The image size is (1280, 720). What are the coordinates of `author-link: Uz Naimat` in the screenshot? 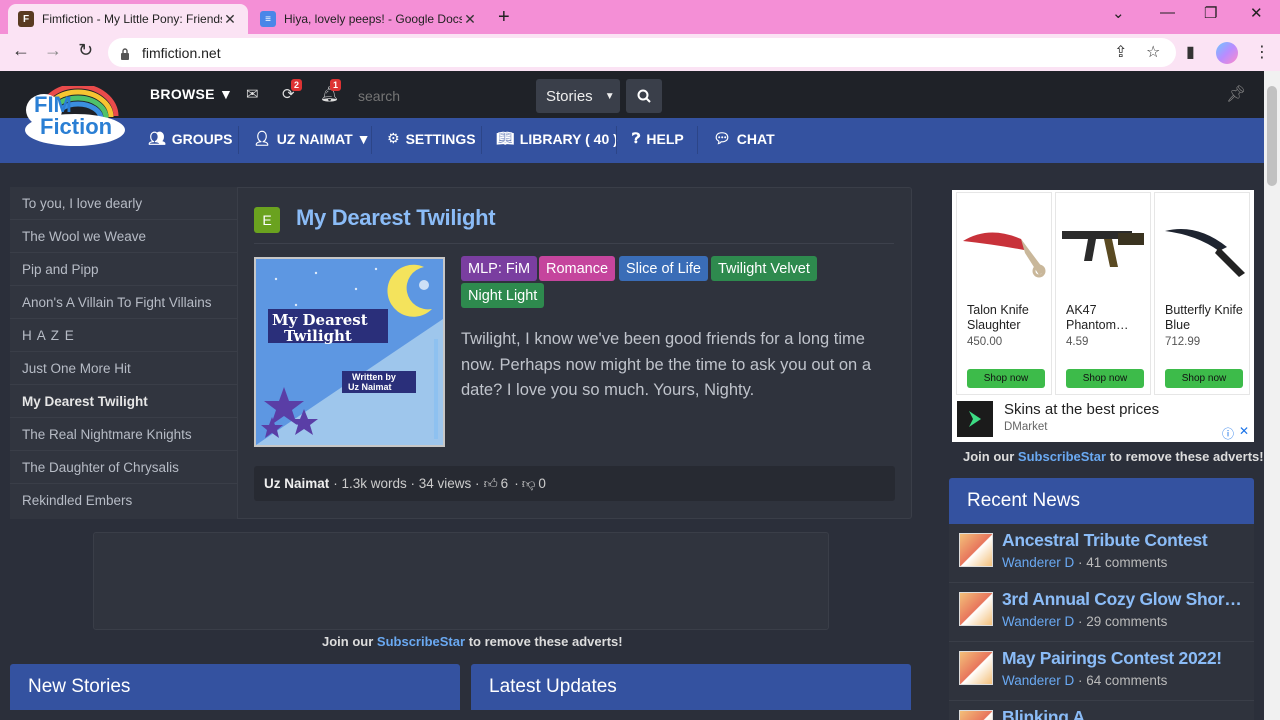 It's located at (296, 483).